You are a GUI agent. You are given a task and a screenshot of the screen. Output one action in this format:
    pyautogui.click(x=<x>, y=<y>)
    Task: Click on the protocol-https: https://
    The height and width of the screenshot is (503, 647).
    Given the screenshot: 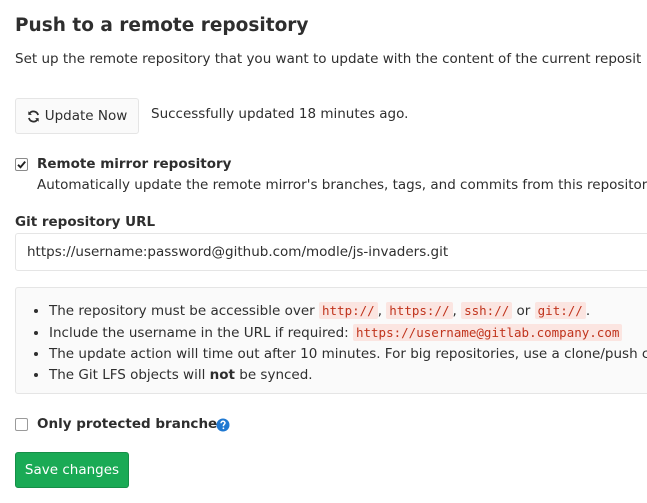 What is the action you would take?
    pyautogui.click(x=419, y=310)
    